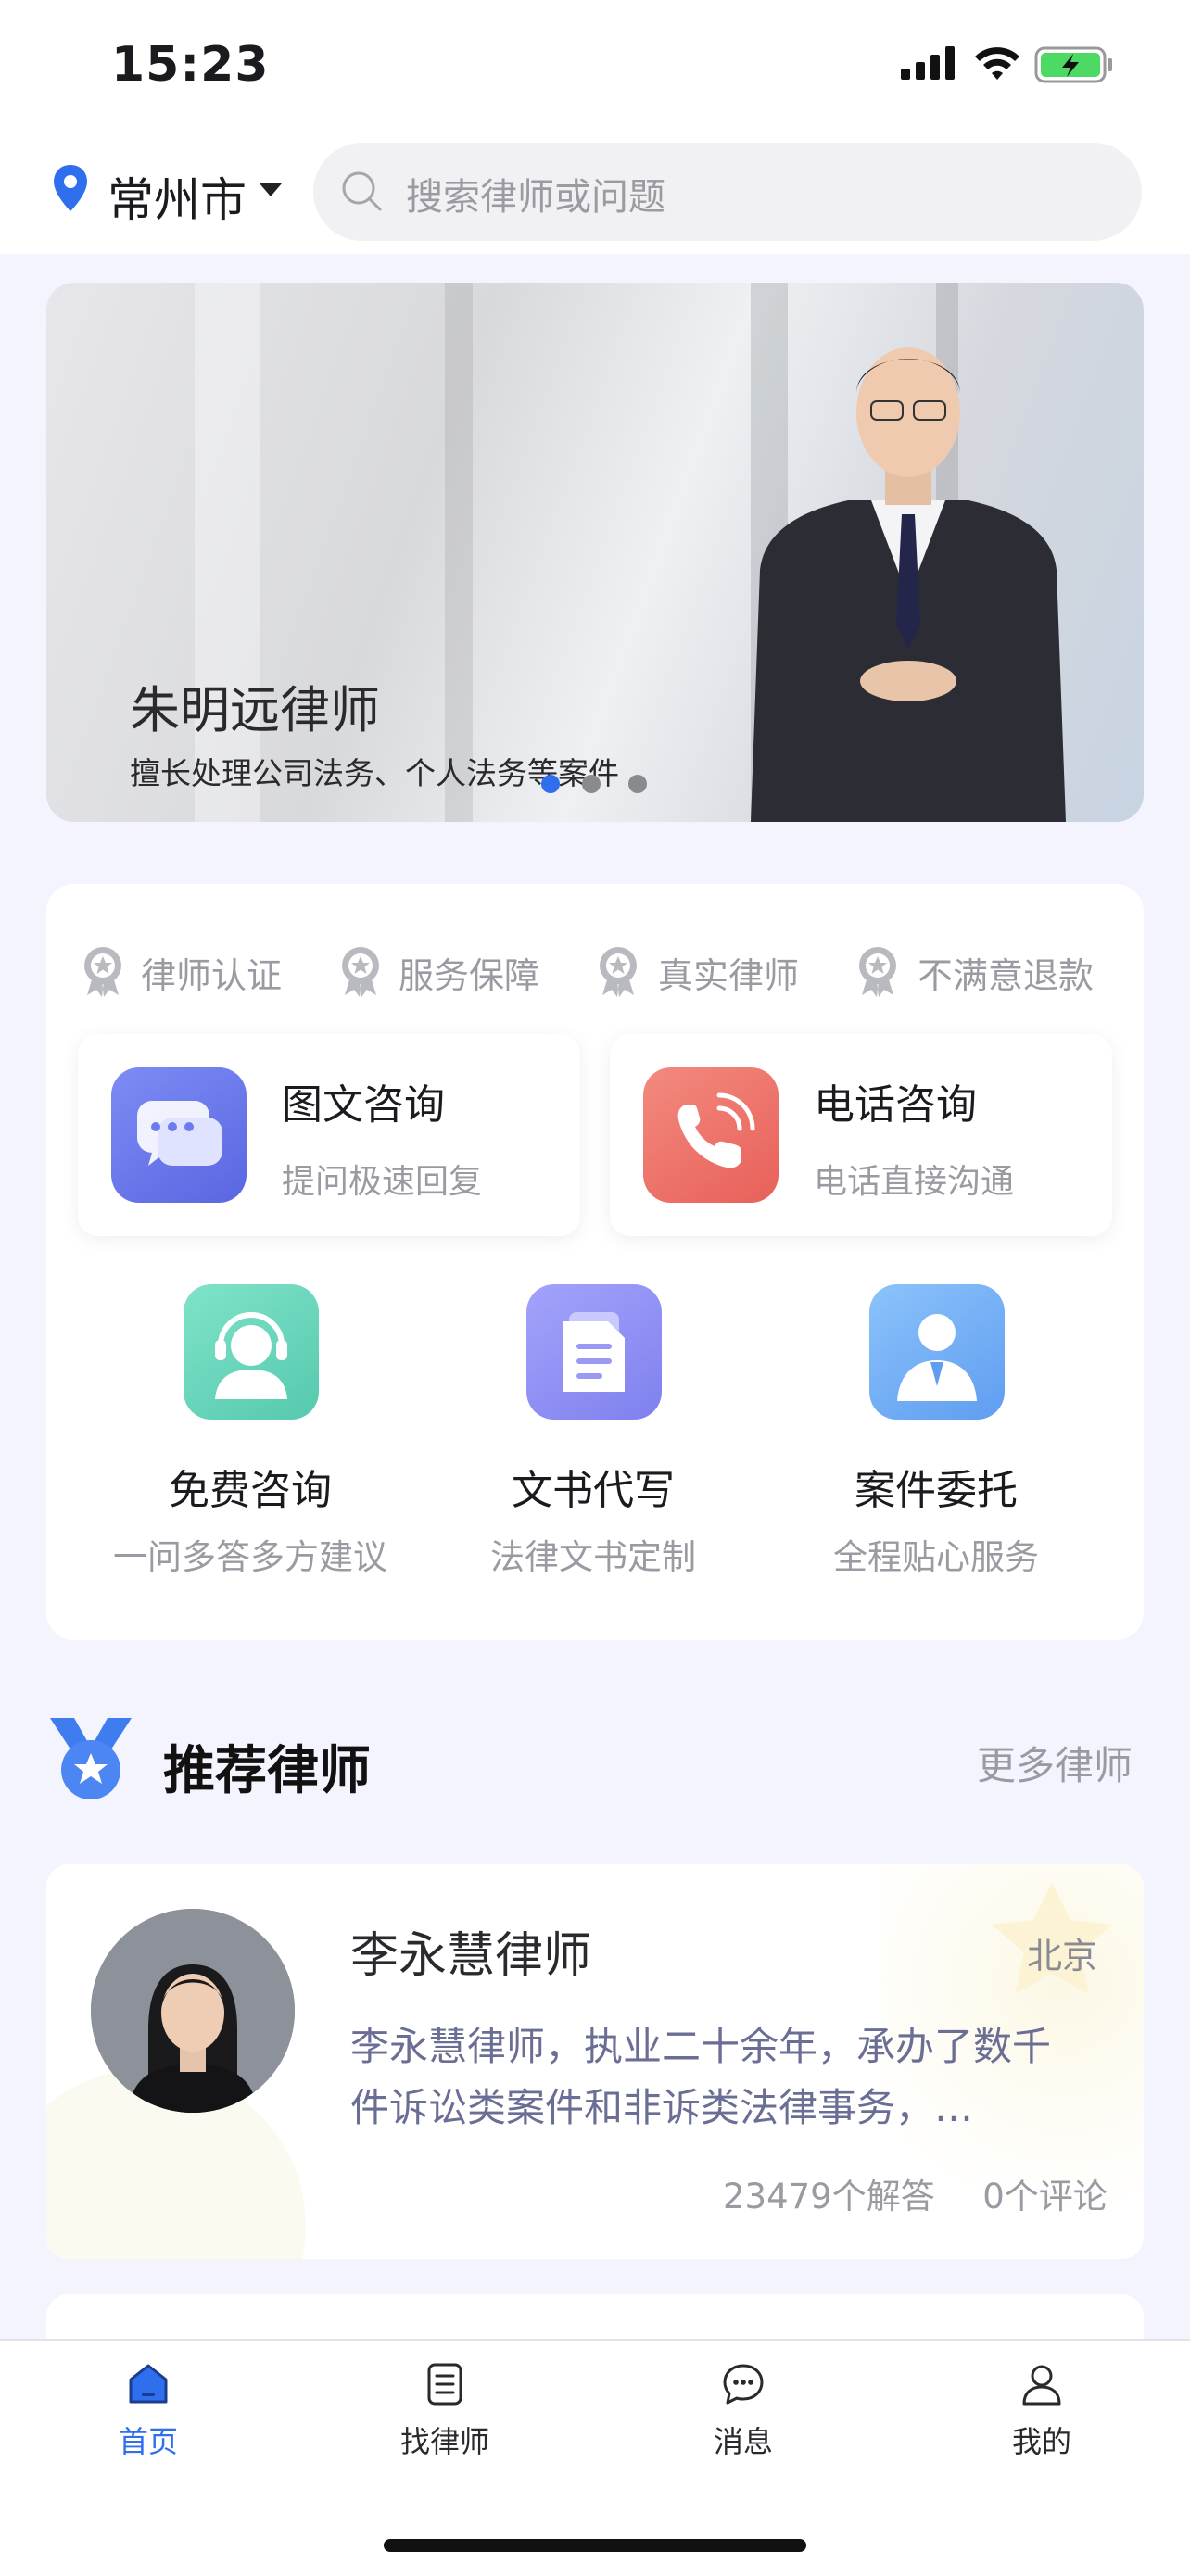 Image resolution: width=1190 pixels, height=2576 pixels. I want to click on more-lawyers-link: 更多律师, so click(1055, 1763).